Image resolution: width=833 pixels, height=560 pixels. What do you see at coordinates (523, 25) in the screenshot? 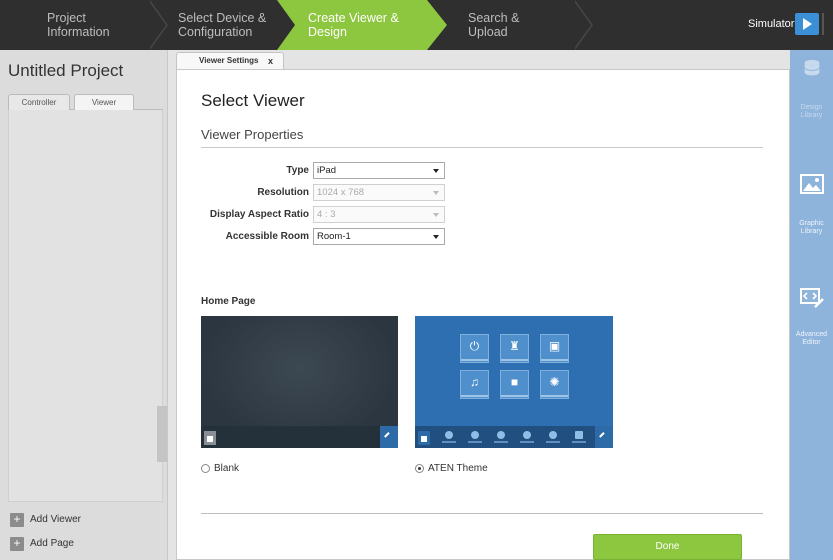
I see `wizard-step-search-upload: Search & Upload` at bounding box center [523, 25].